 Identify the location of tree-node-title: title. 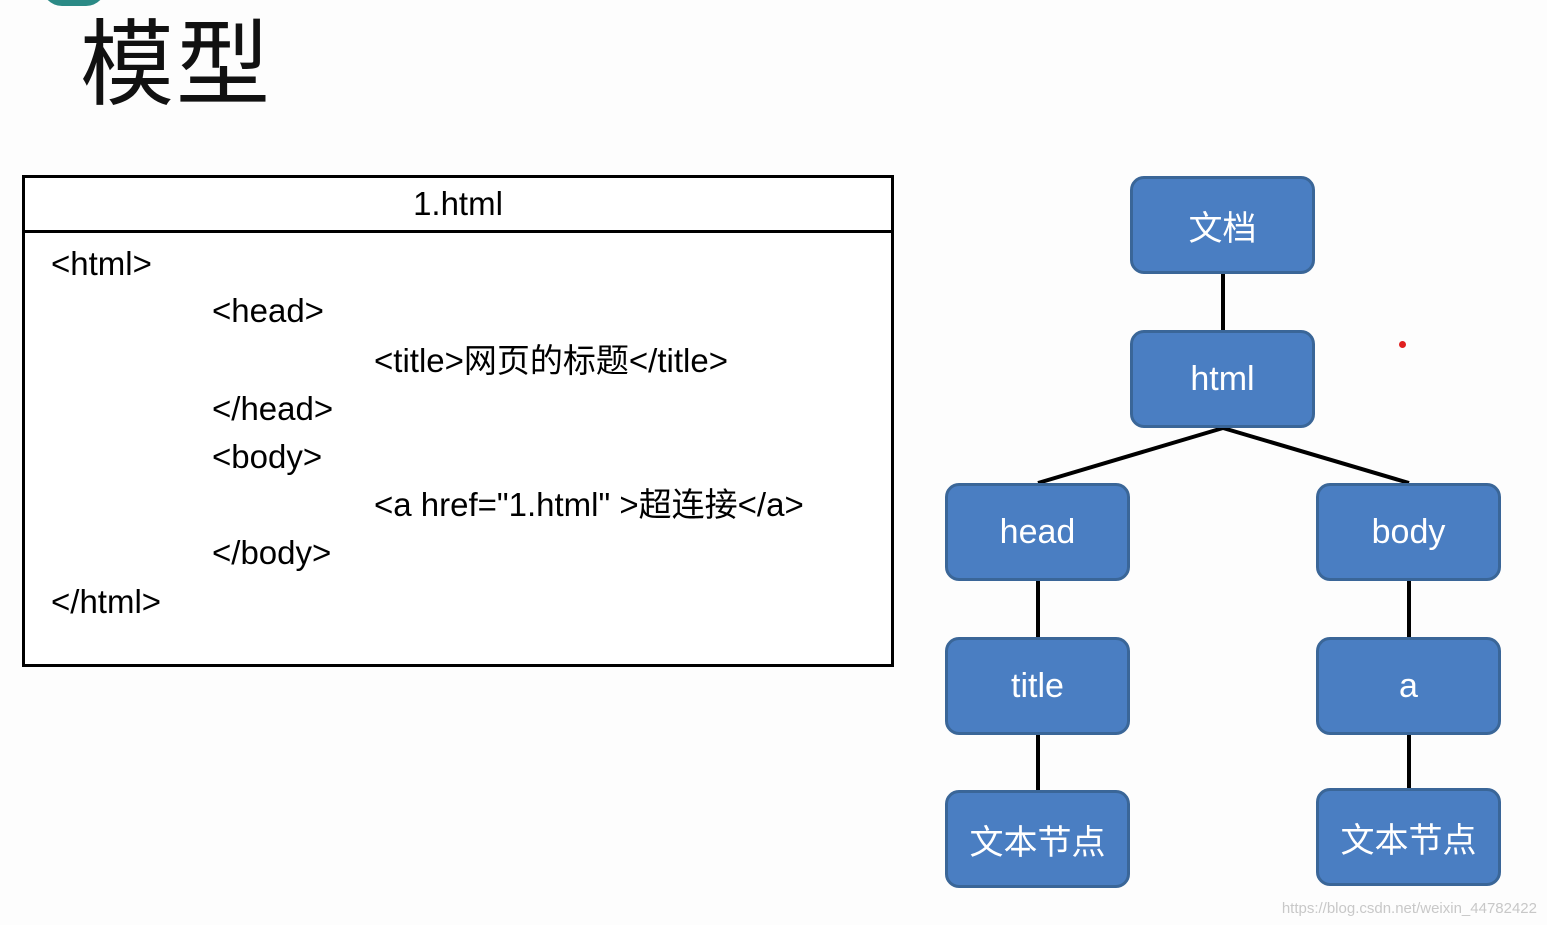
(1037, 686).